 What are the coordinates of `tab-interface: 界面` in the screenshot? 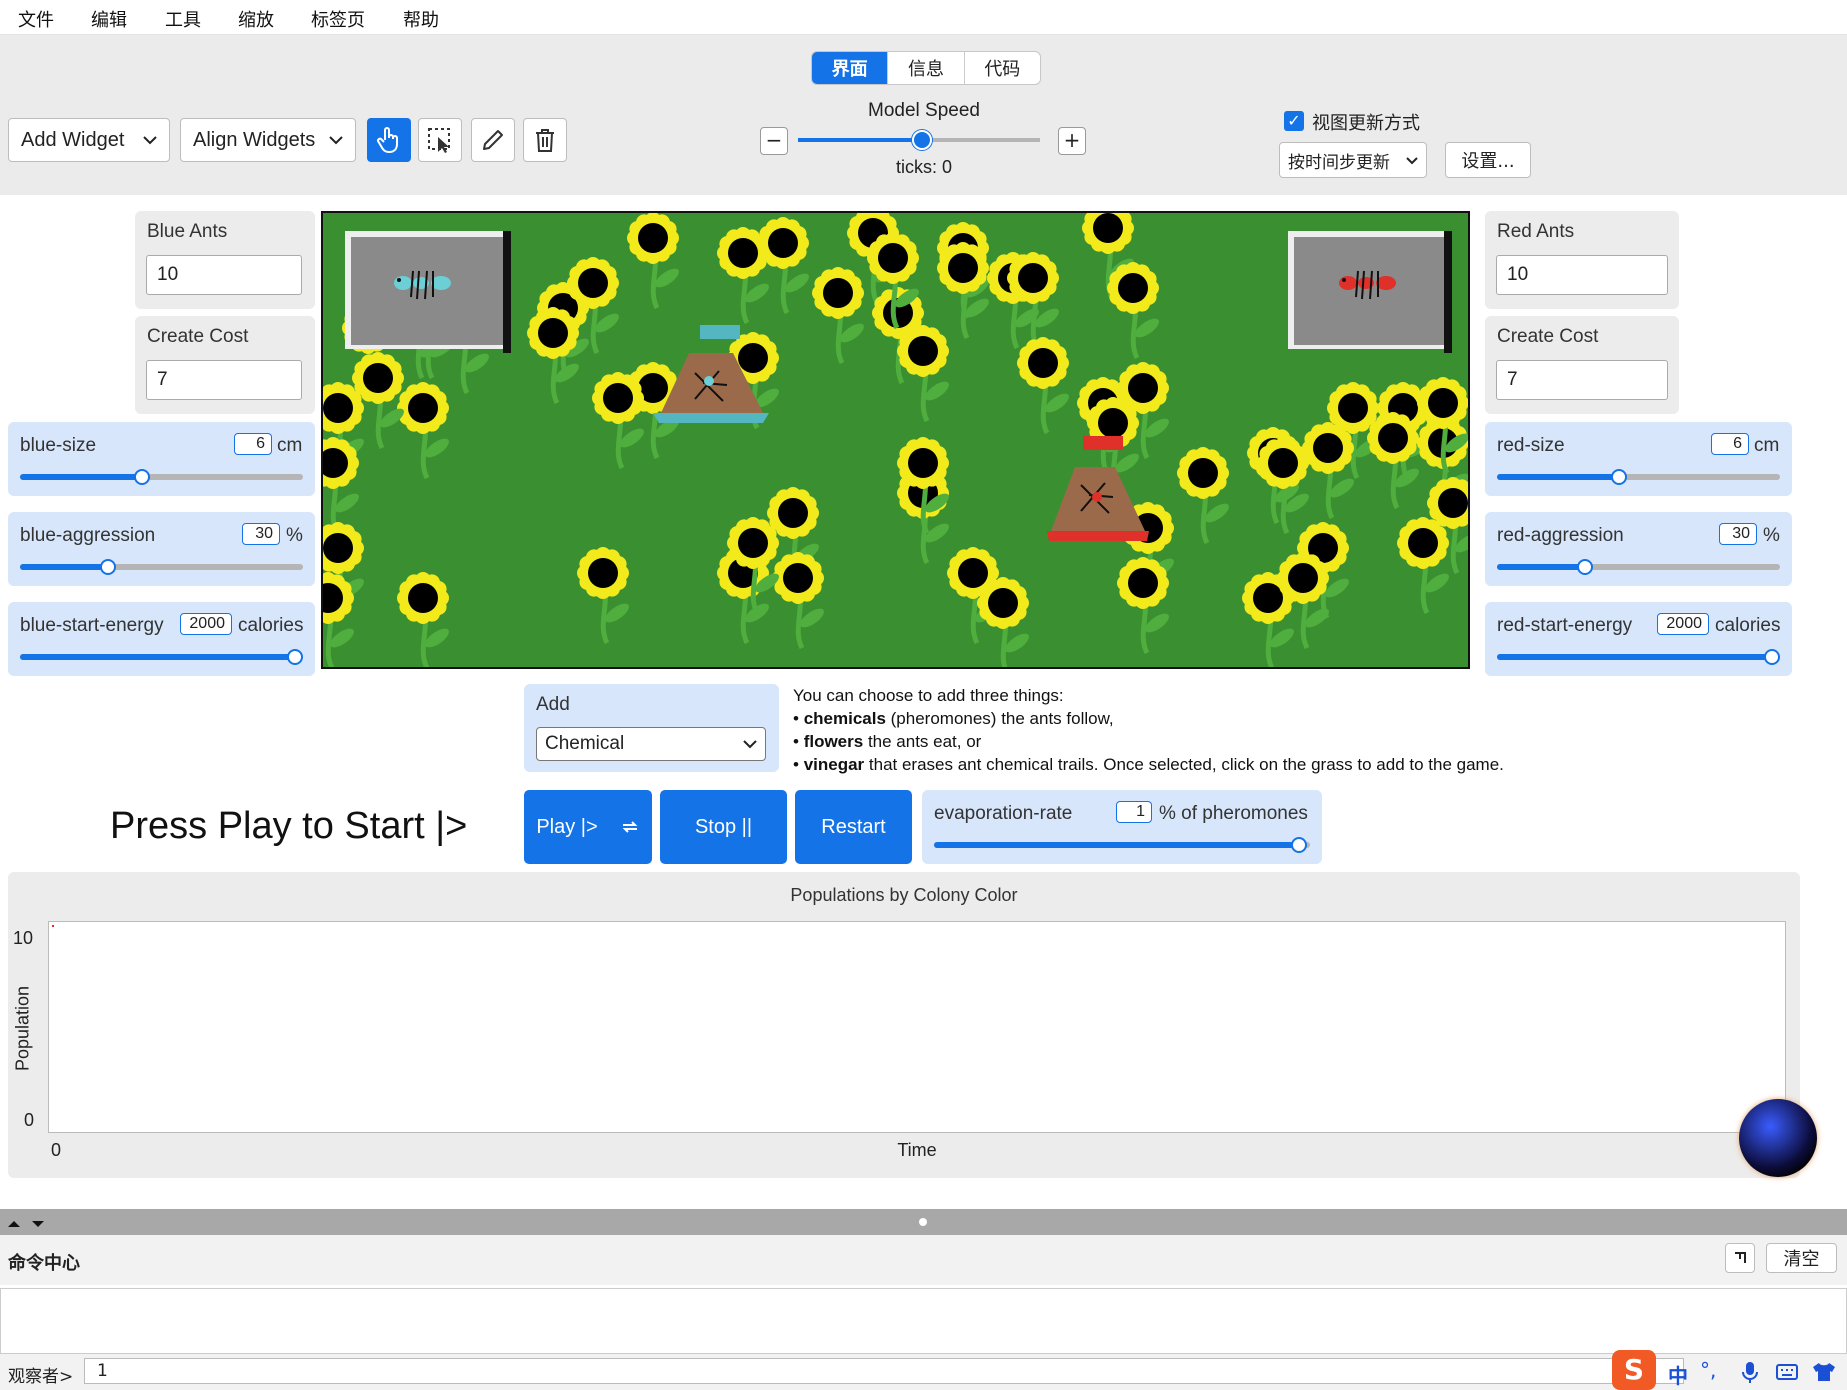 It's located at (850, 68).